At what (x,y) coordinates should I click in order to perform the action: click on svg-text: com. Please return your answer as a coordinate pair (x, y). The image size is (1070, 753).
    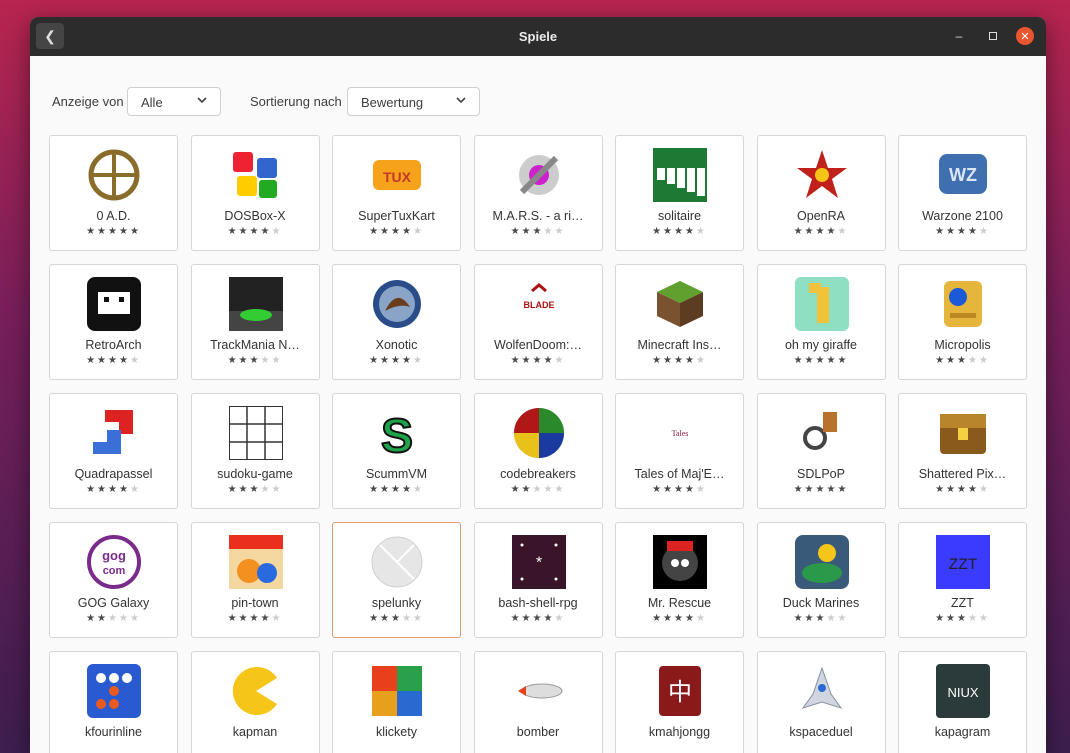
    Looking at the image, I should click on (114, 571).